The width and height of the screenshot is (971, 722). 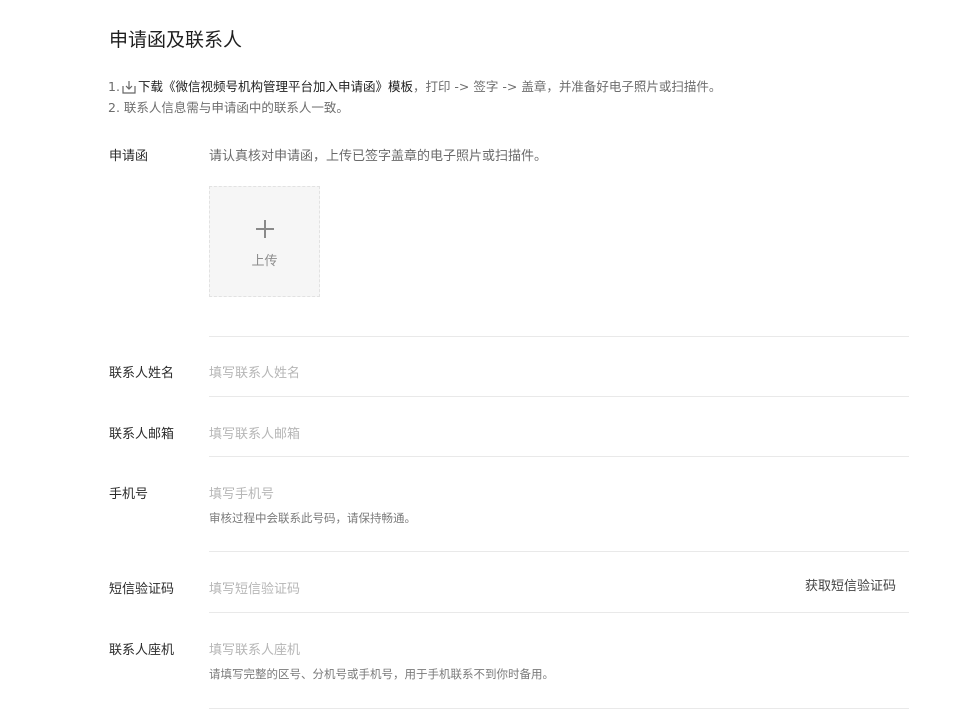 What do you see at coordinates (567, 86) in the screenshot?
I see `instruction-1-text: ，打印 -> 签字 -> 盖章，并准备好电子照片或扫描件。` at bounding box center [567, 86].